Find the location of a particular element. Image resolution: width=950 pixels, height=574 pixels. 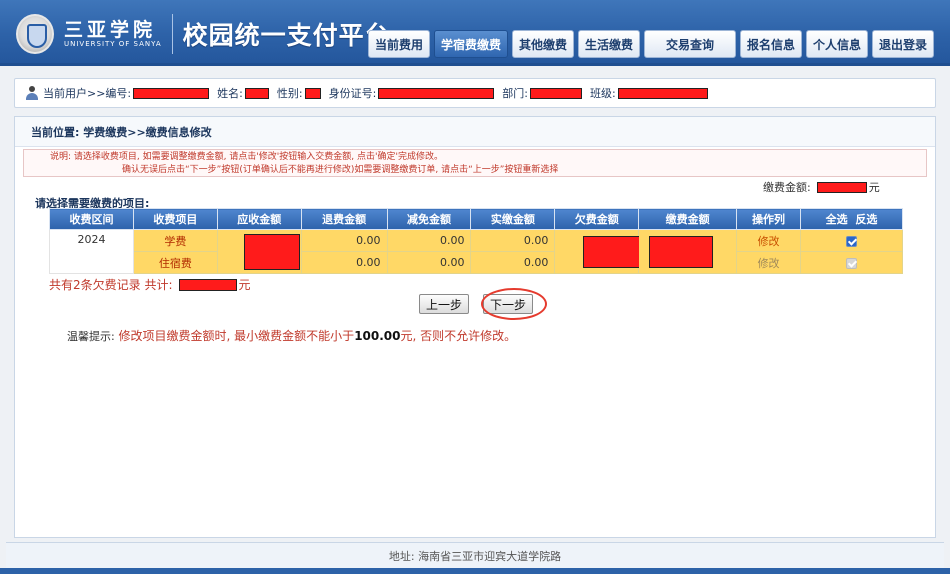

logo-chinese: 三亚学院 is located at coordinates (110, 29).